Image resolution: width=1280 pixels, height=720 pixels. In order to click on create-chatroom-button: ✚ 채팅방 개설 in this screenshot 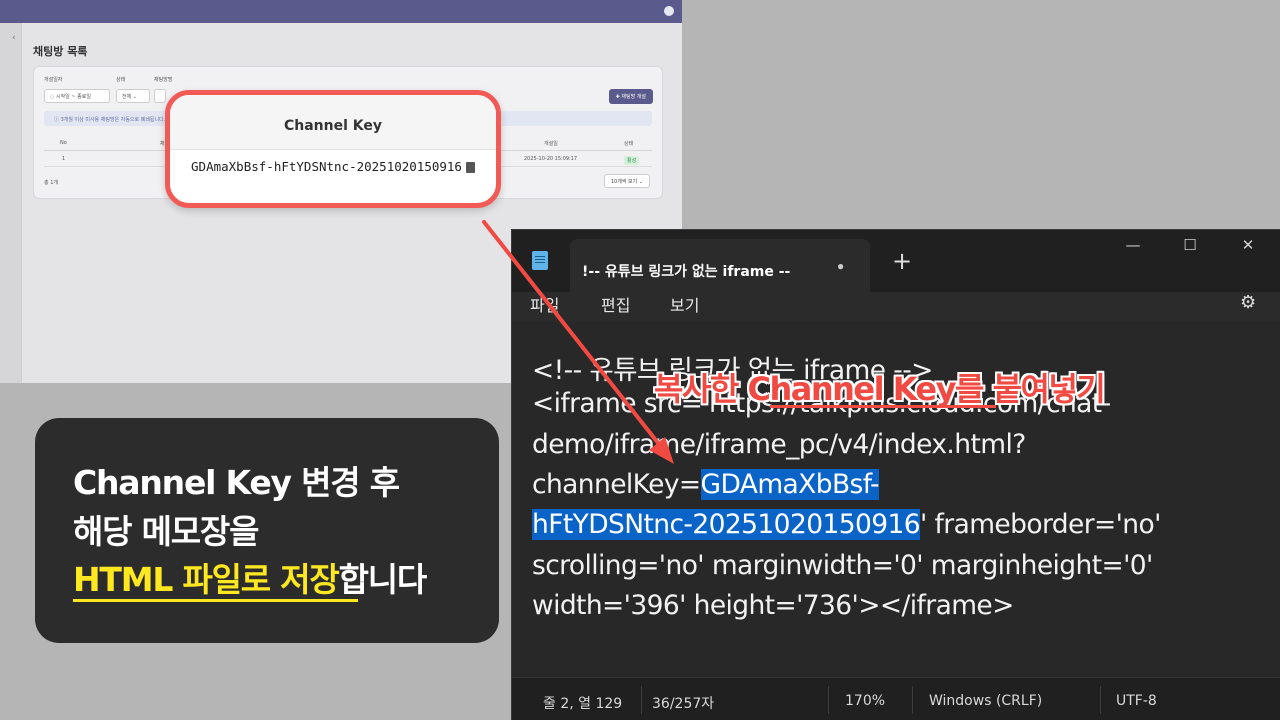, I will do `click(630, 96)`.